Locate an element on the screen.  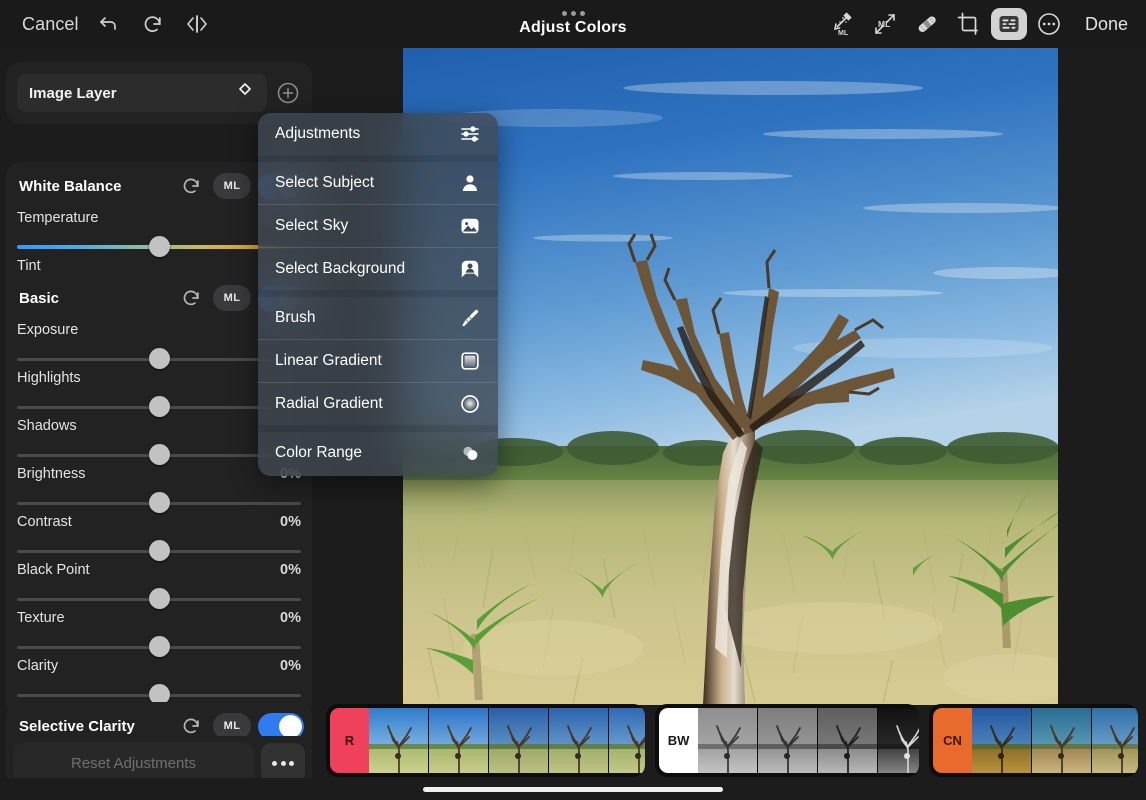
menu-item-linear-gradient: Linear Gradient is located at coordinates (378, 361).